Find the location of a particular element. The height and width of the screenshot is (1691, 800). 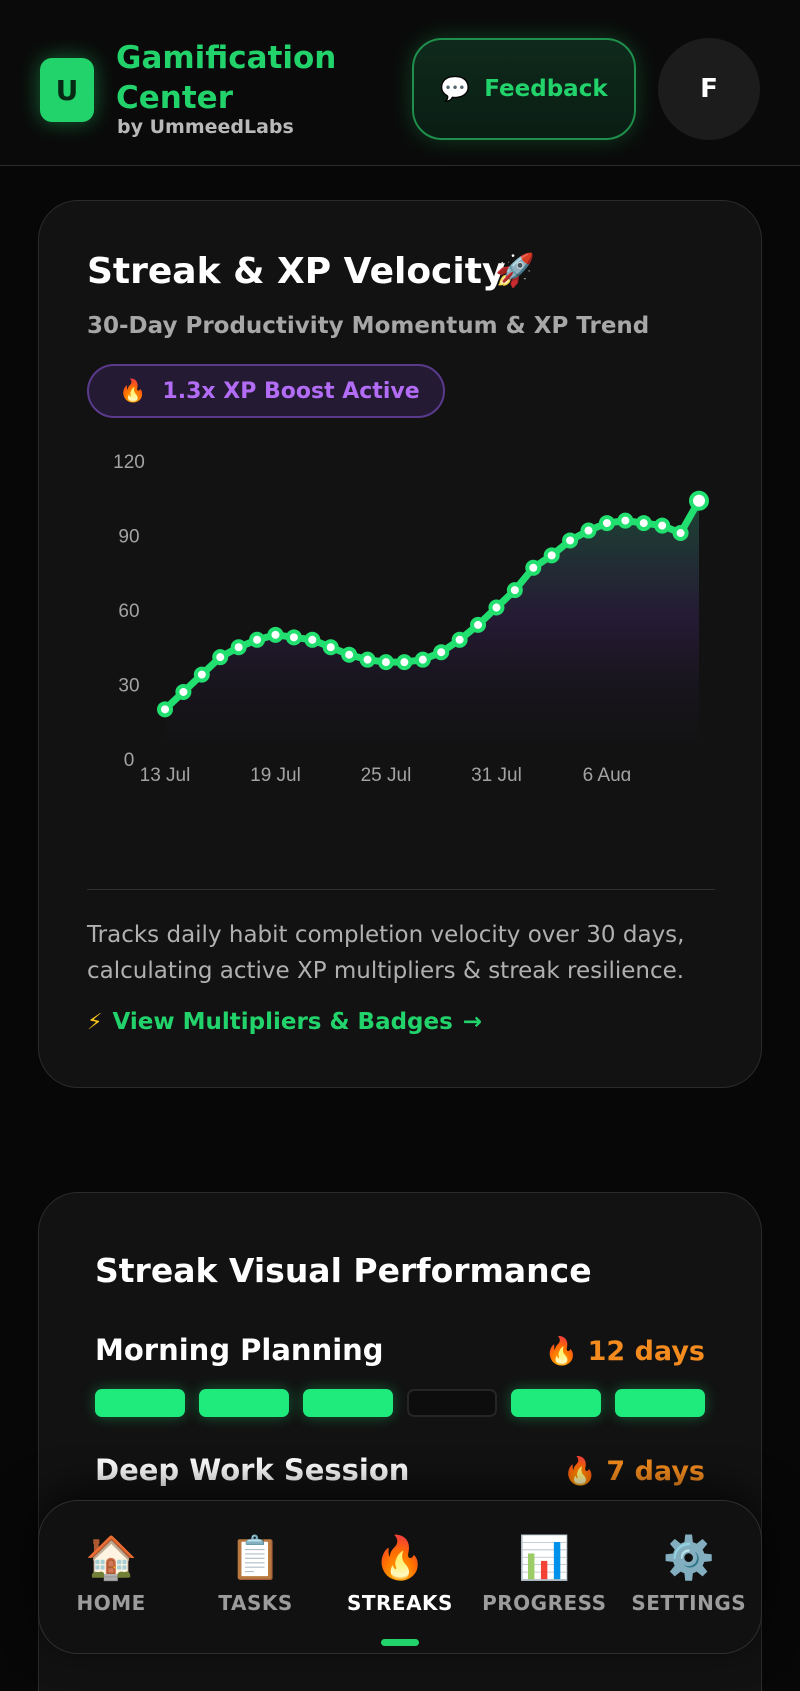

x-axis: 13 Jul 19 Jul 25 Jul 31 Jul 6 Aug is located at coordinates (386, 773).